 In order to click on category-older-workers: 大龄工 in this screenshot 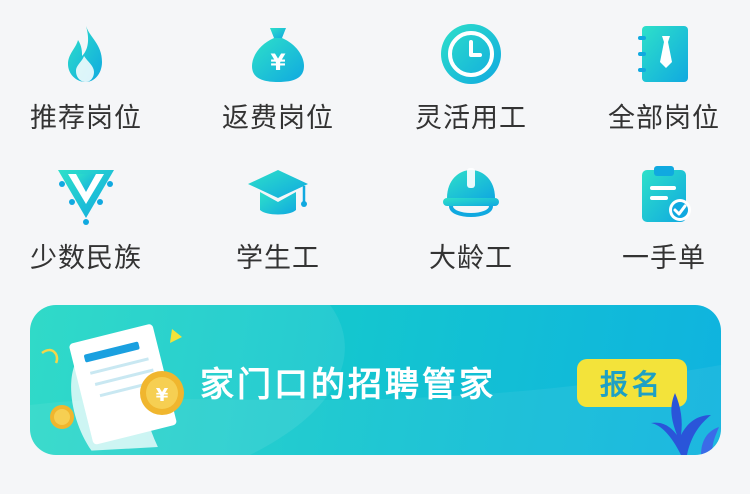, I will do `click(471, 222)`.